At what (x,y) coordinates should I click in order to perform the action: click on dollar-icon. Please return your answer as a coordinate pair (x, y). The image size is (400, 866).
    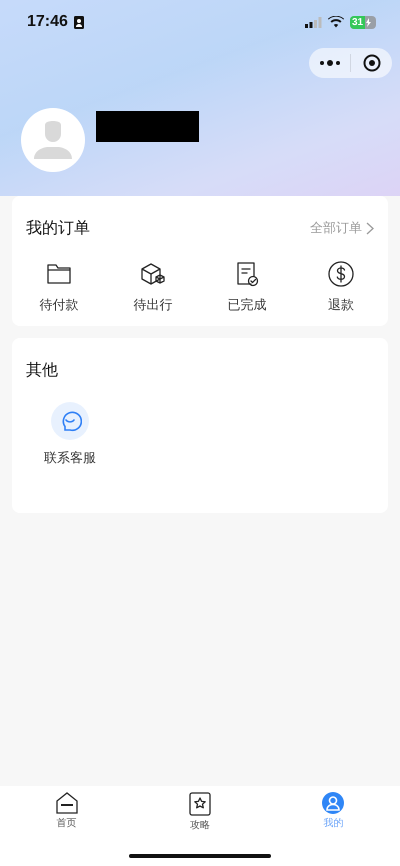
    Looking at the image, I should click on (341, 274).